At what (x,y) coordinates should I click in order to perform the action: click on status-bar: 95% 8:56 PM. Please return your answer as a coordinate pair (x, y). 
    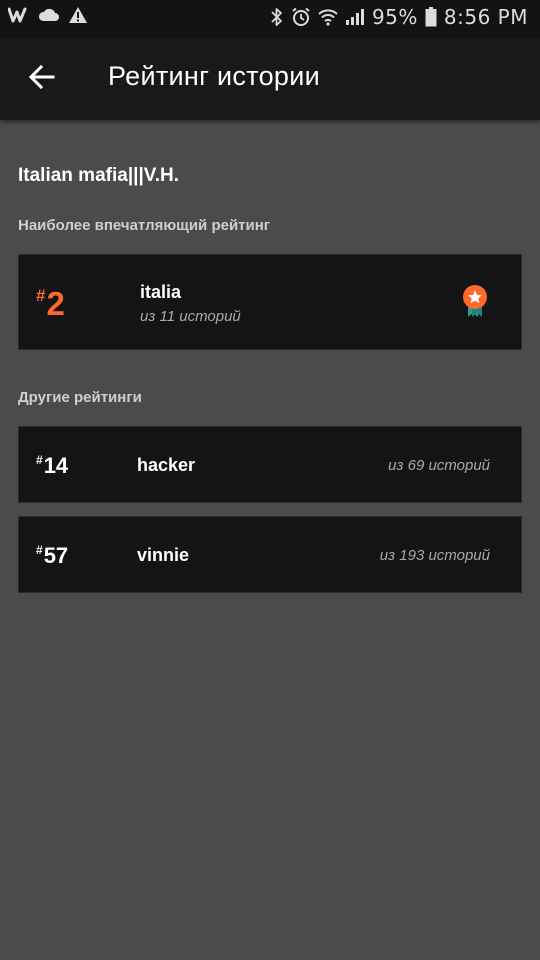
    Looking at the image, I should click on (270, 18).